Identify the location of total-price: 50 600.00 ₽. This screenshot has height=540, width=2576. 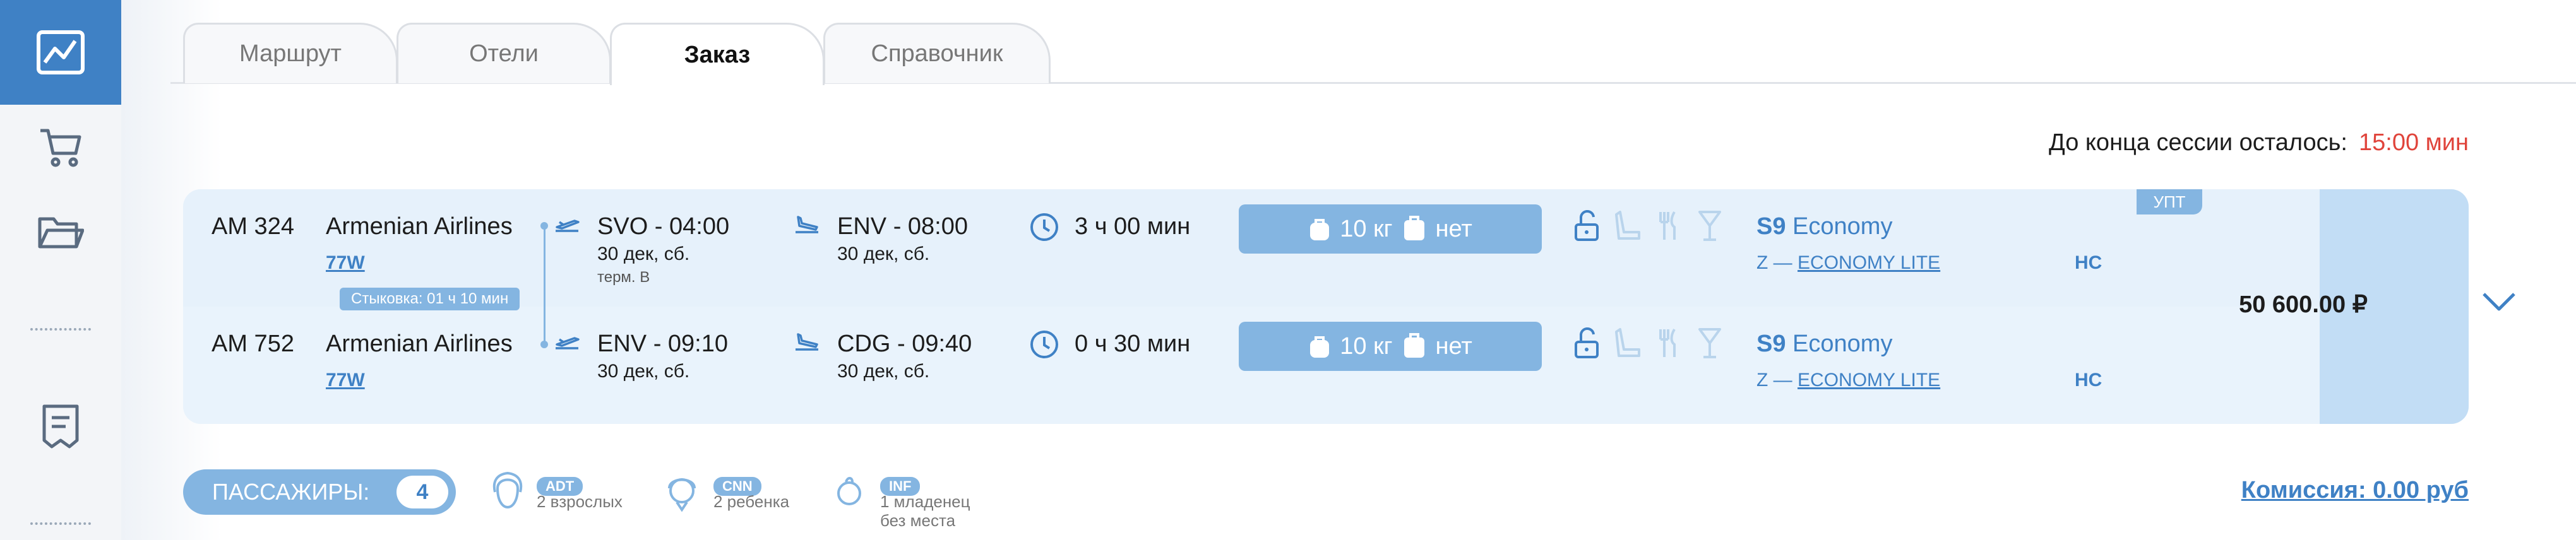
(2303, 305).